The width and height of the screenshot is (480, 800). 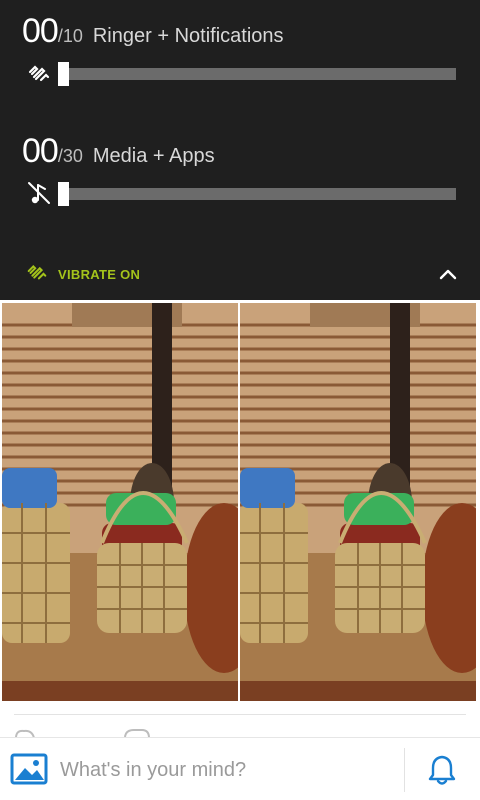 What do you see at coordinates (240, 55) in the screenshot?
I see `ringer-volume-row: 00/10 Ringer + Notifications` at bounding box center [240, 55].